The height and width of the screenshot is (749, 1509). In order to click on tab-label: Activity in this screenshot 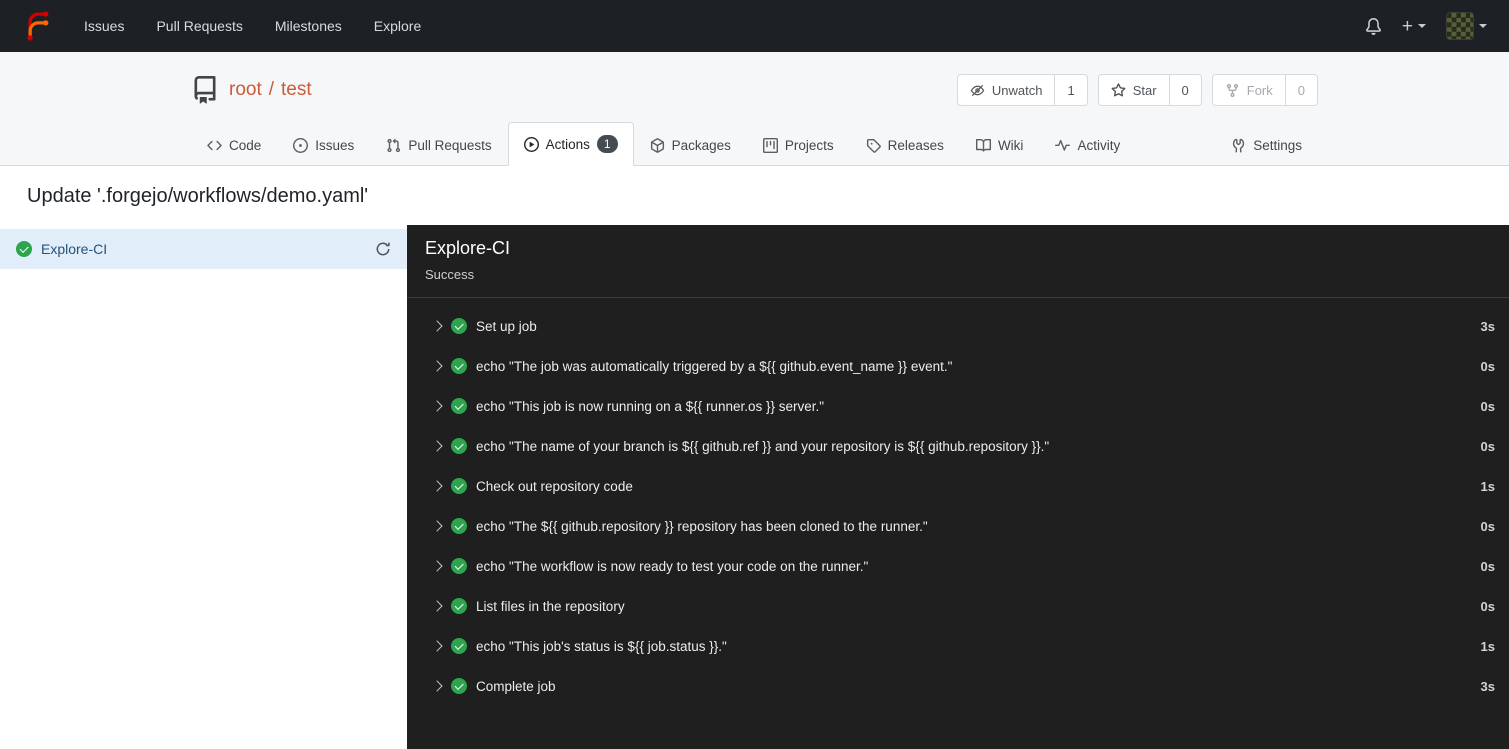, I will do `click(1099, 146)`.